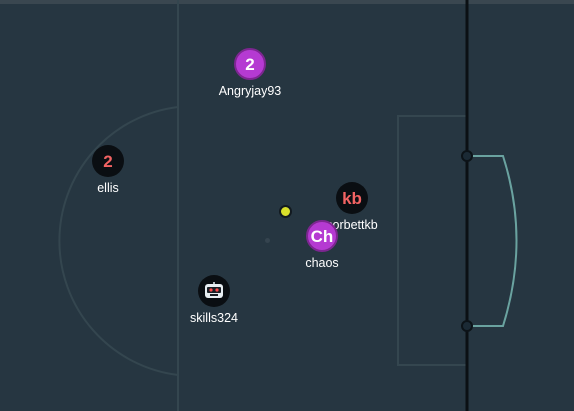  I want to click on goal-net, so click(492, 241).